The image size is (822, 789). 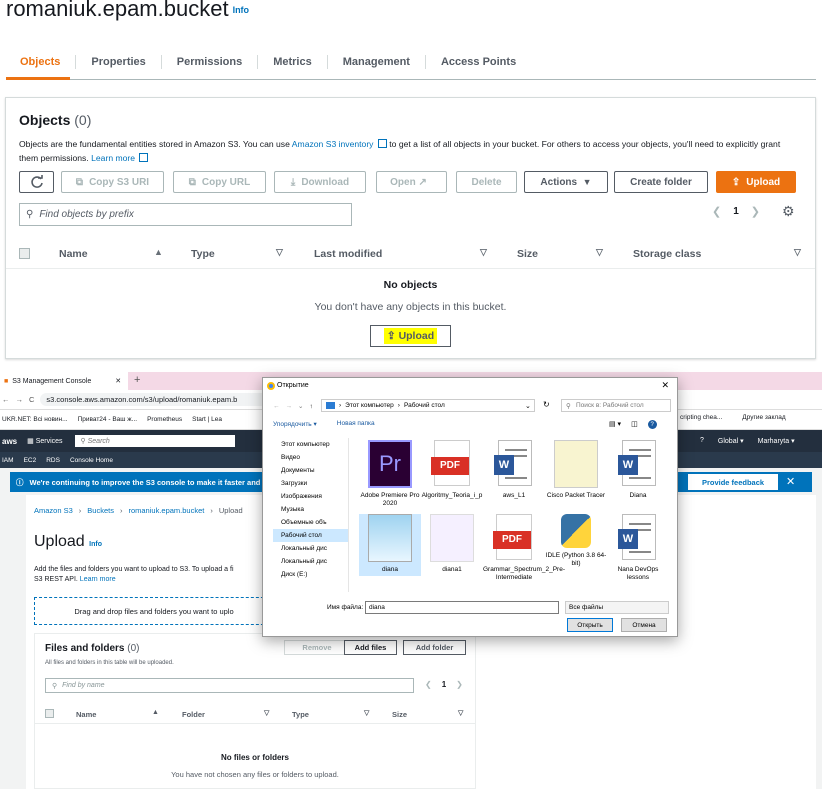 What do you see at coordinates (44, 441) in the screenshot?
I see `services-menu: ▦ Services` at bounding box center [44, 441].